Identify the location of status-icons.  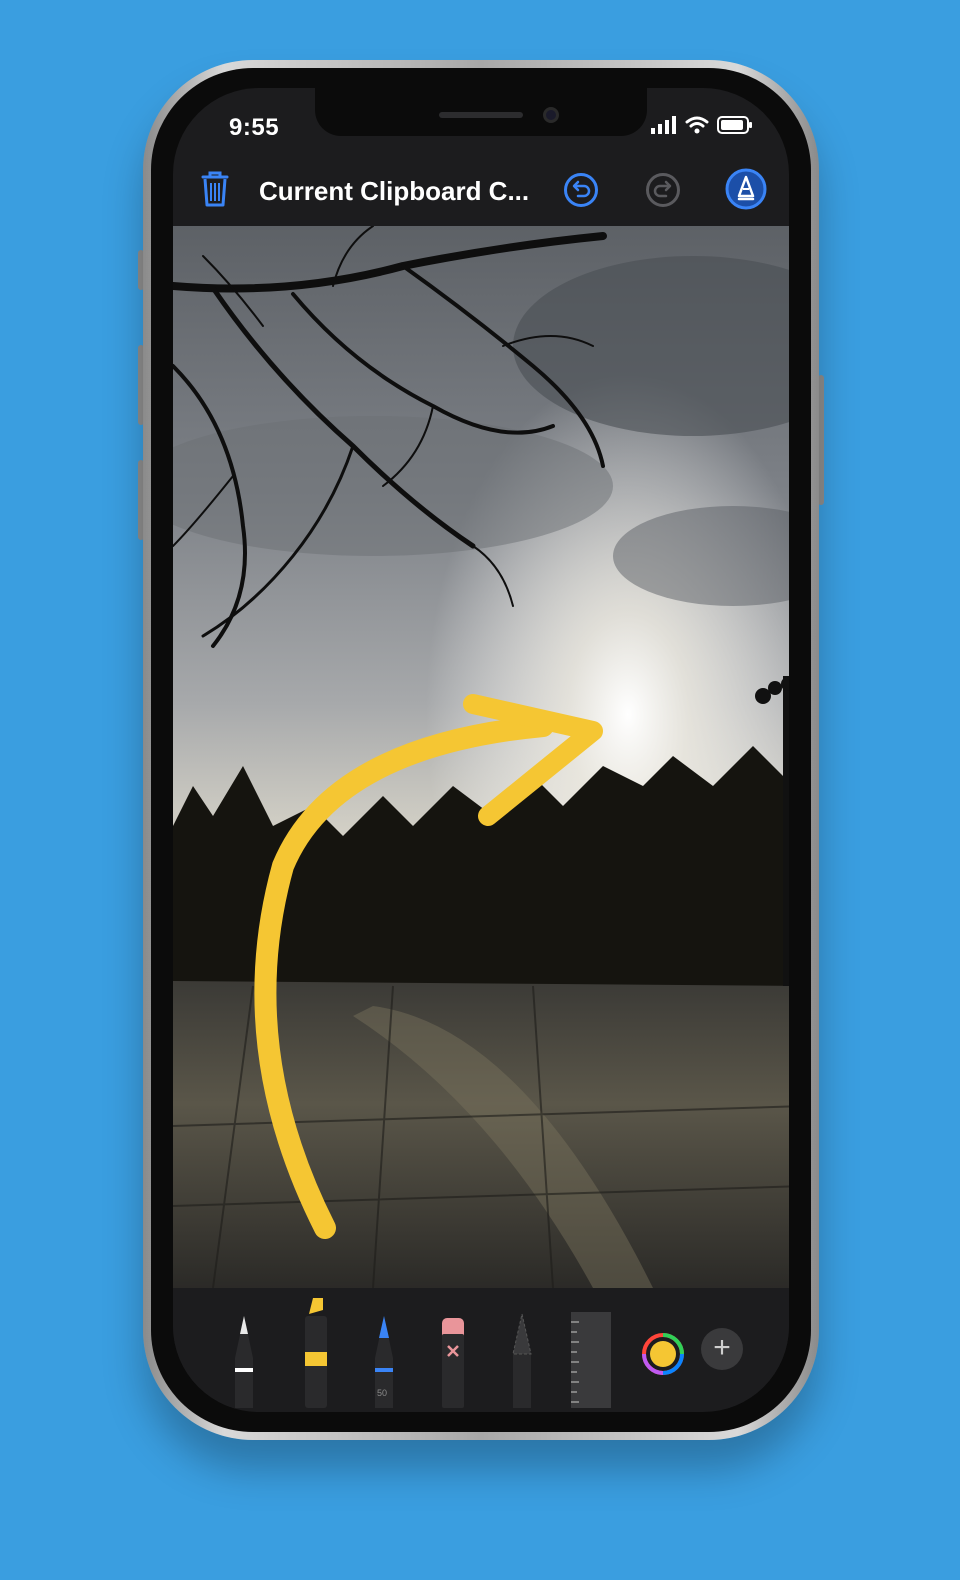
(702, 125).